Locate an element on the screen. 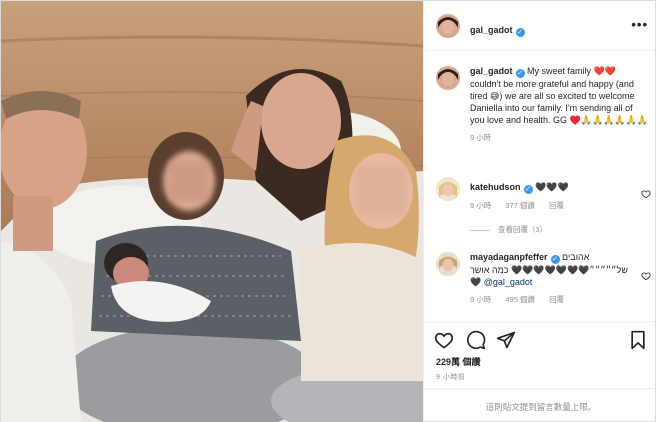  comment-username: katehudson is located at coordinates (495, 187).